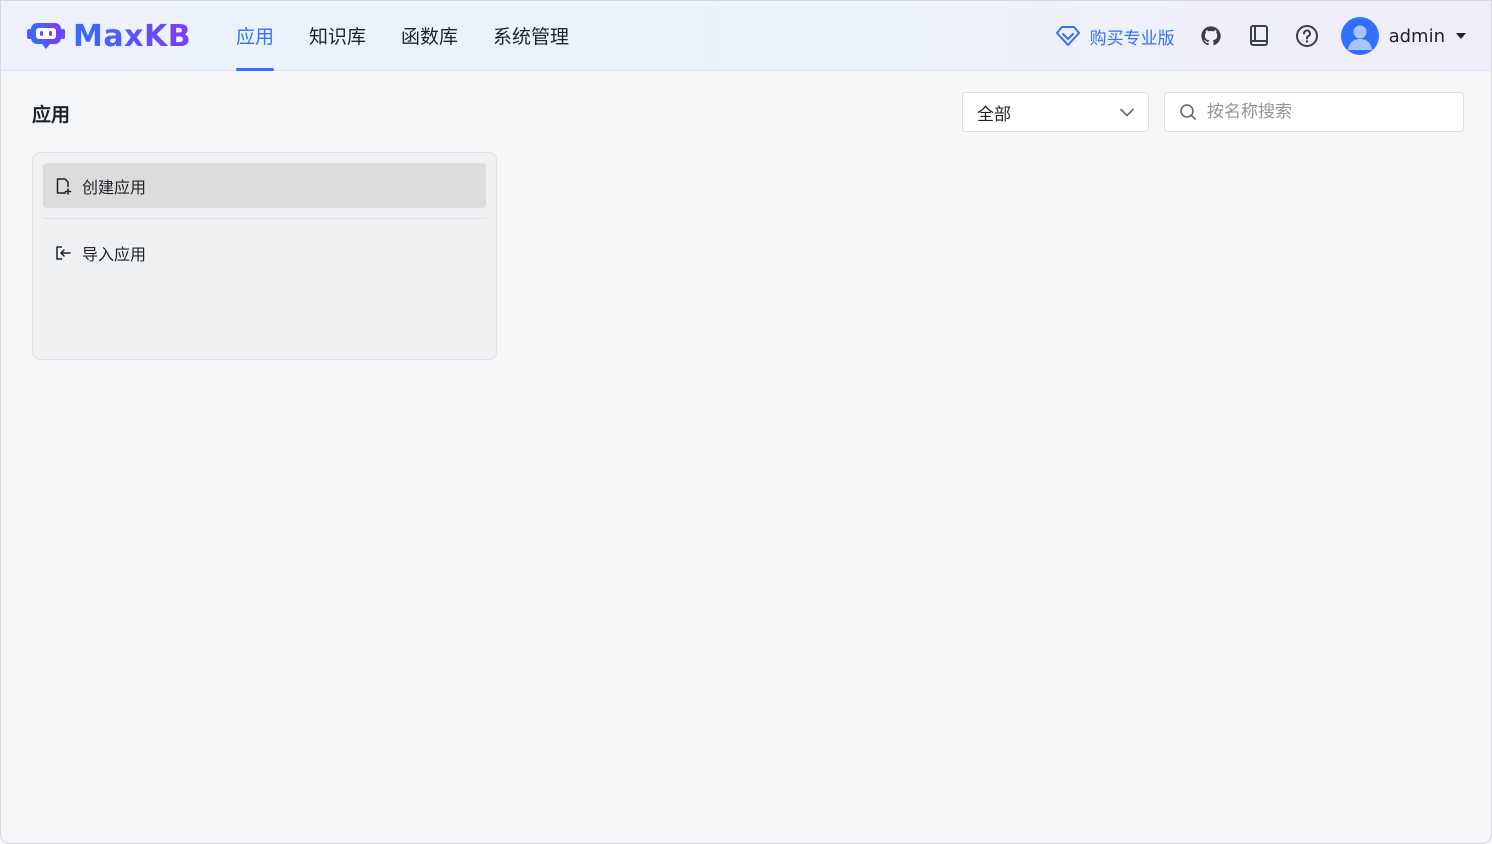 The width and height of the screenshot is (1492, 844). Describe the element at coordinates (1461, 36) in the screenshot. I see `caret-down-icon` at that location.